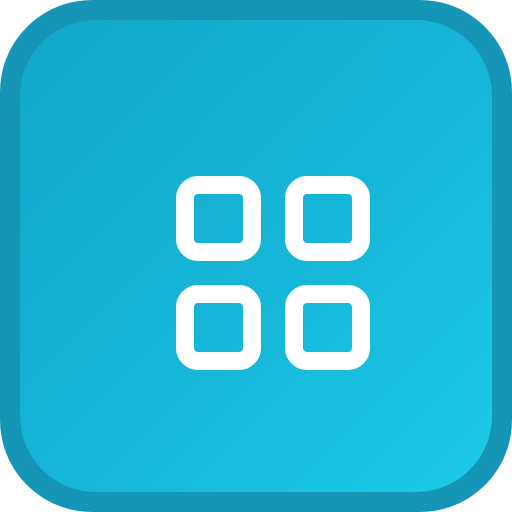 Image resolution: width=512 pixels, height=512 pixels. Describe the element at coordinates (218, 218) in the screenshot. I see `grid-cell-top-left` at that location.